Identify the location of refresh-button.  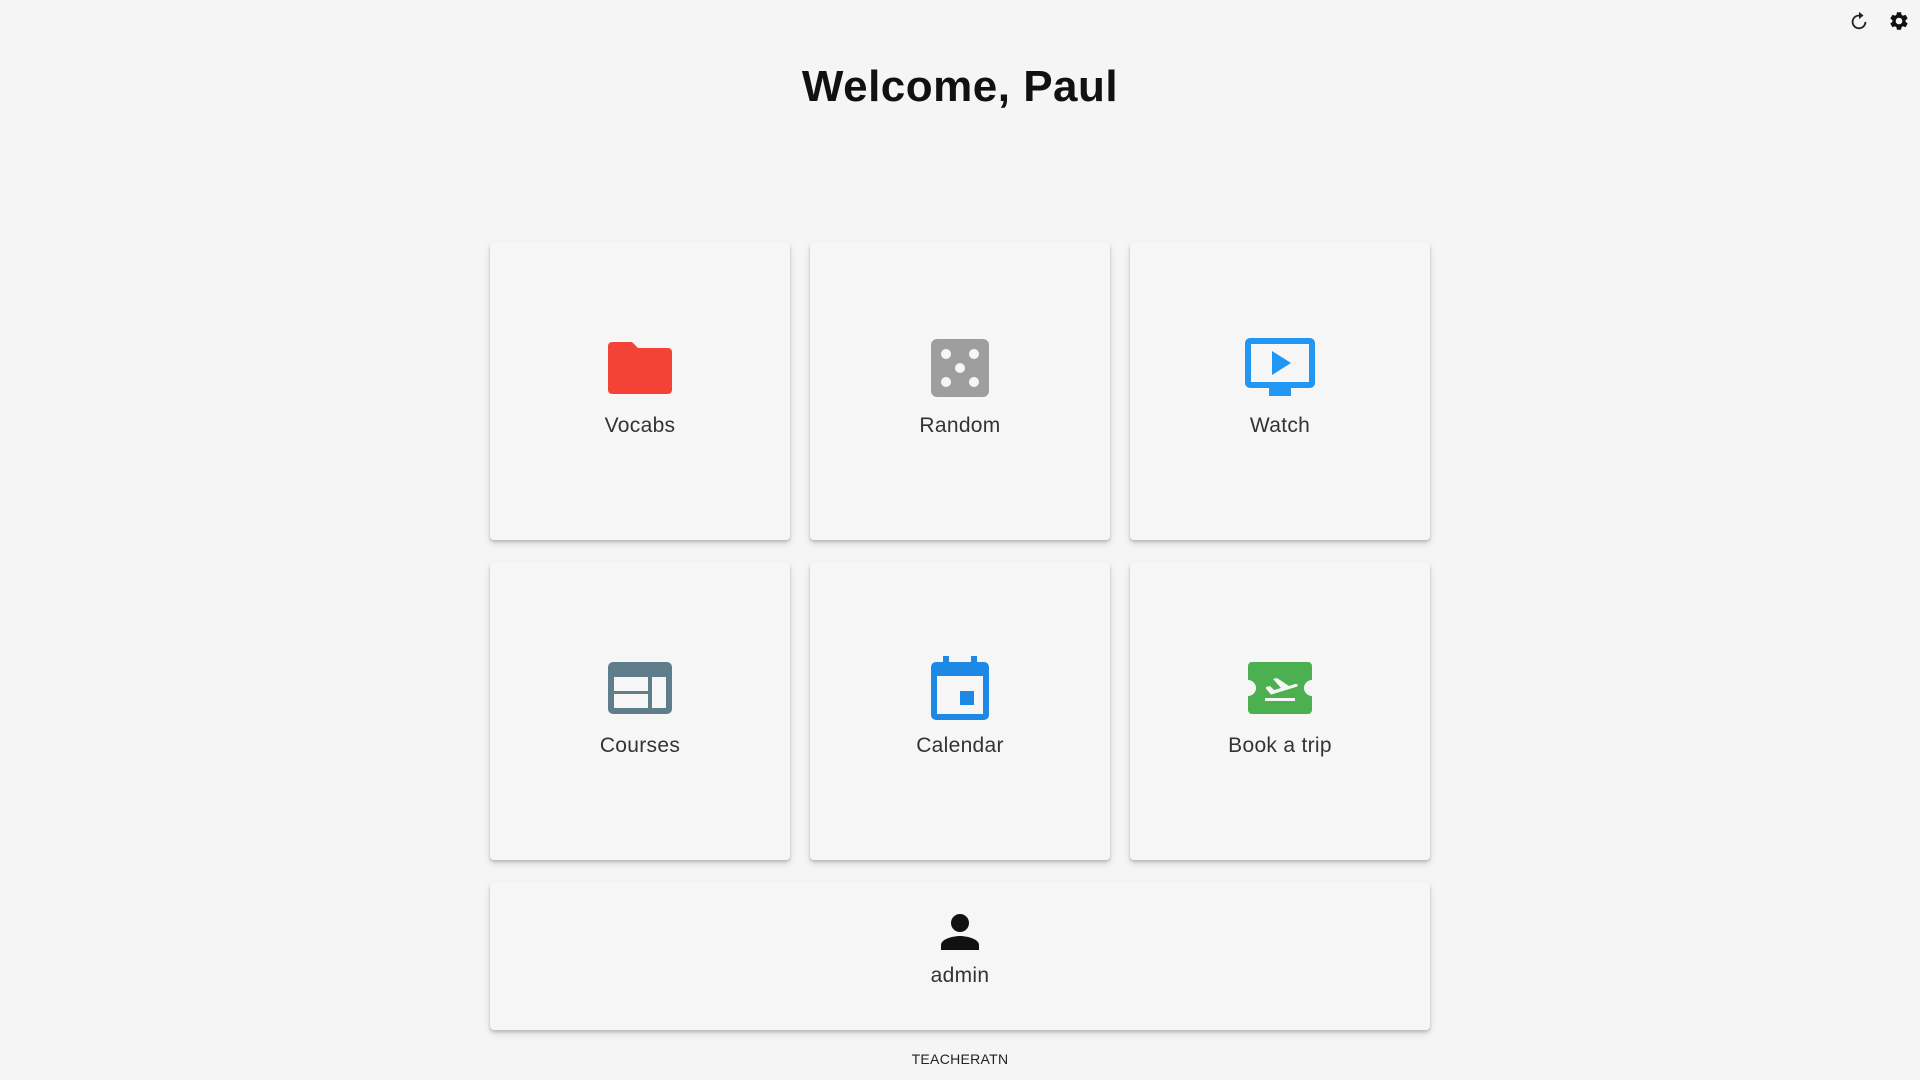
(1859, 21).